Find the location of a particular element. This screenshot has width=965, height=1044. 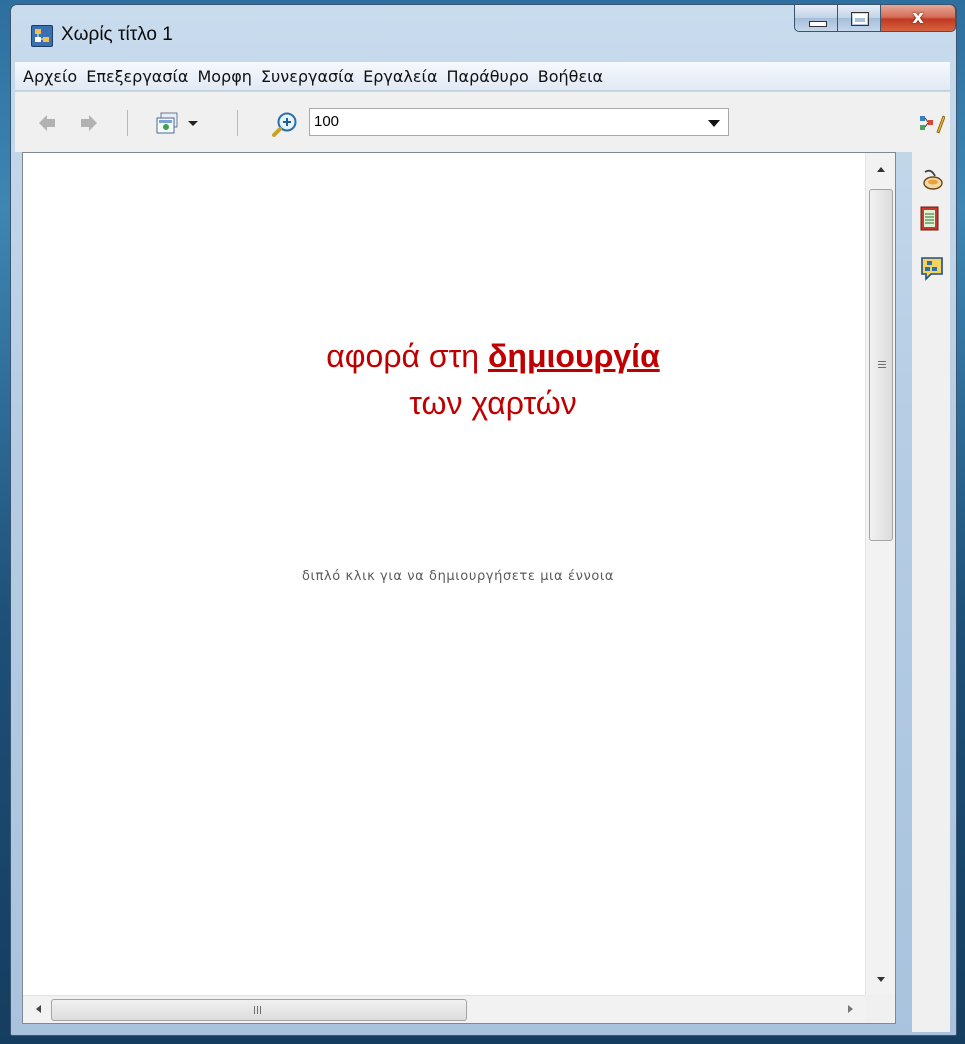

scroll-corner is located at coordinates (880, 1009).